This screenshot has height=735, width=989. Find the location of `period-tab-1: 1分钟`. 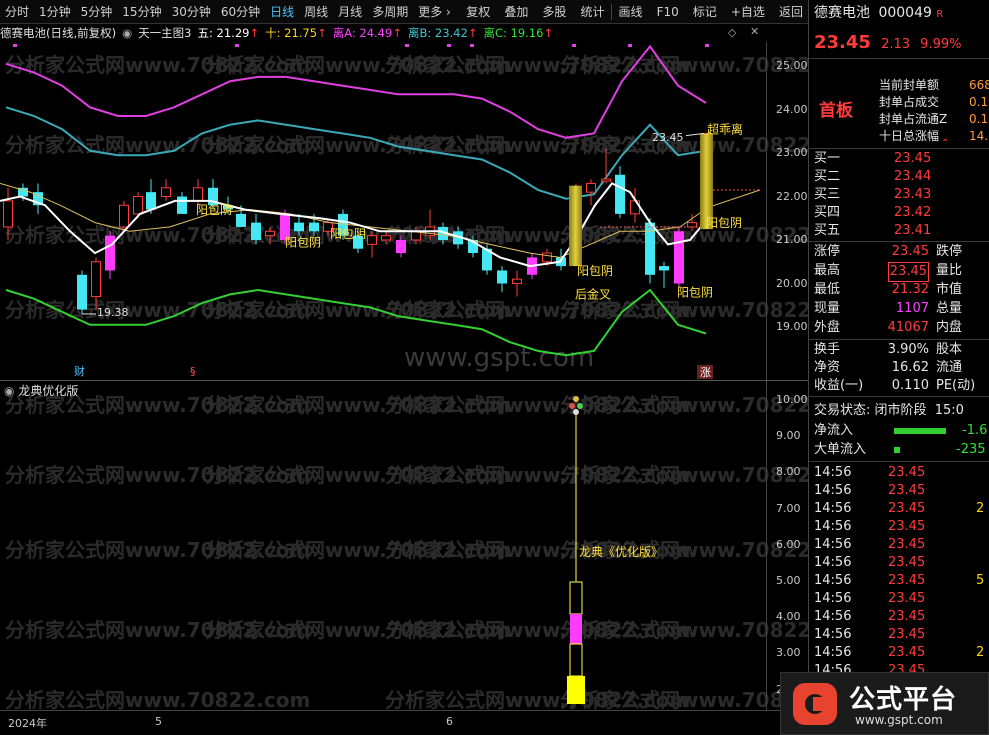

period-tab-1: 1分钟 is located at coordinates (55, 12).